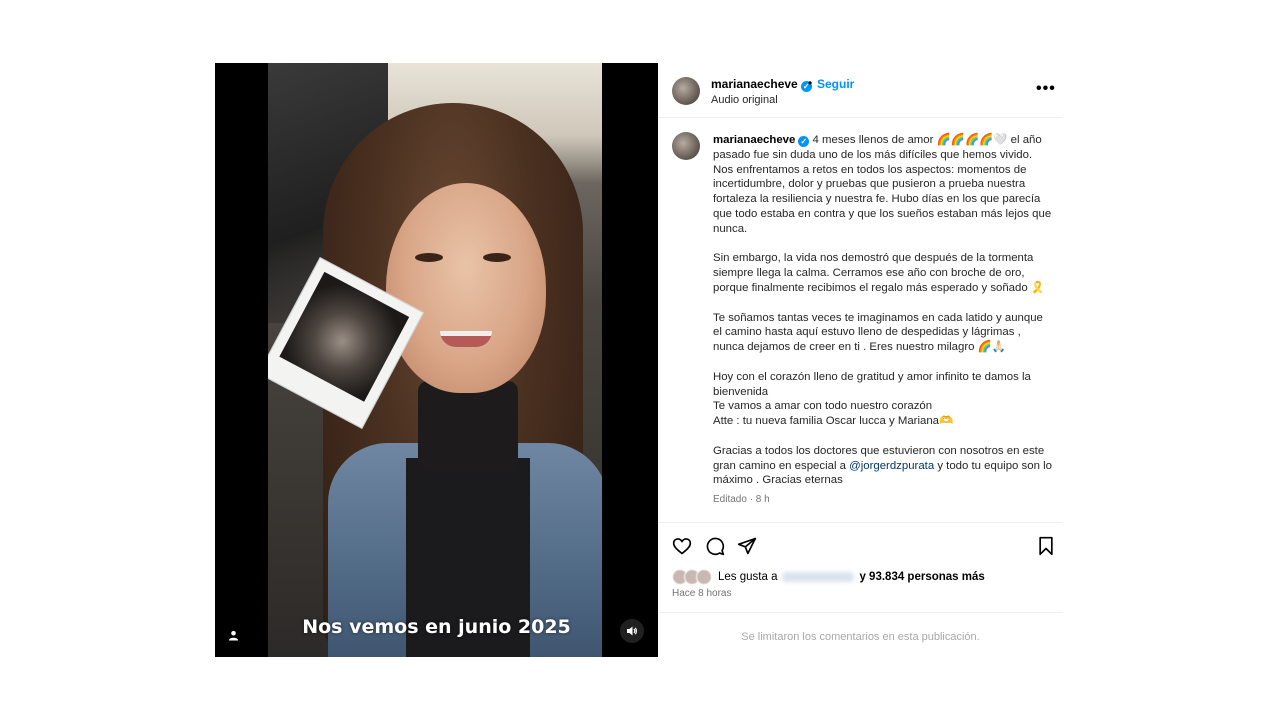 The width and height of the screenshot is (1280, 720). What do you see at coordinates (744, 100) in the screenshot?
I see `audio-link: Audio original` at bounding box center [744, 100].